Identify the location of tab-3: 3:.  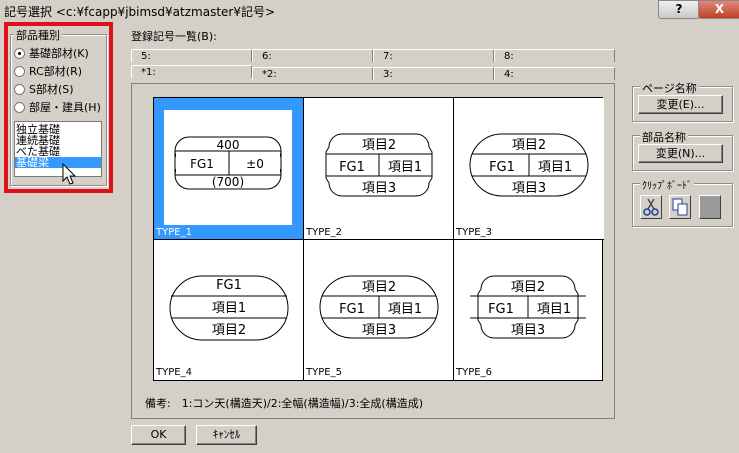
(433, 73).